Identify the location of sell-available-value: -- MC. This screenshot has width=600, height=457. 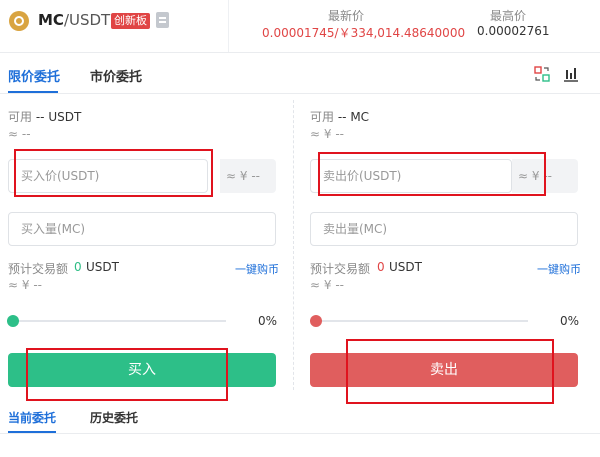
(353, 117).